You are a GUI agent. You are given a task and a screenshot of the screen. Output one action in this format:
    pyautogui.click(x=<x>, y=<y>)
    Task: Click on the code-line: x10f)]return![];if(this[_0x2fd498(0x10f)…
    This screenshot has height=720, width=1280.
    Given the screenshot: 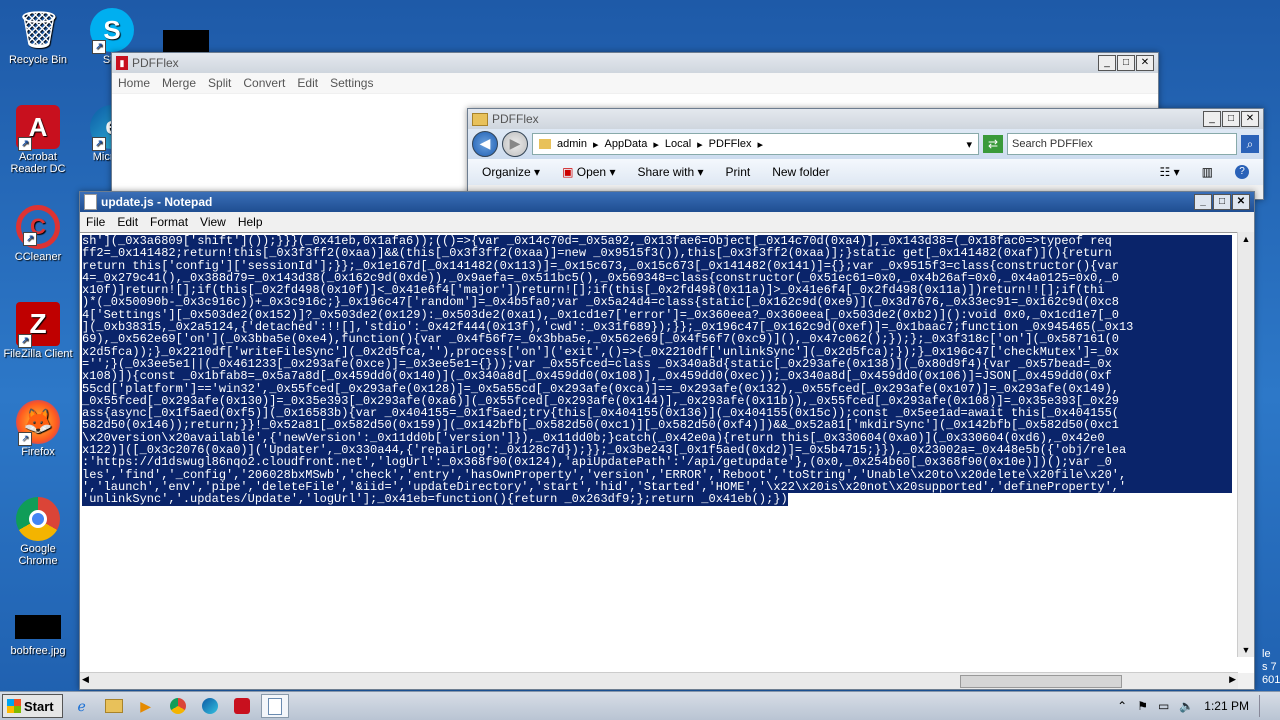 What is the action you would take?
    pyautogui.click(x=657, y=290)
    